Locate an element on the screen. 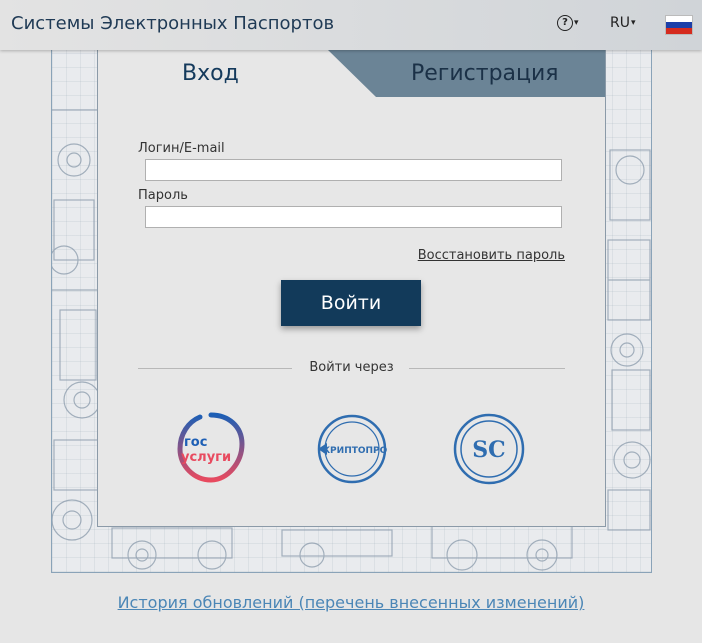 This screenshot has height=643, width=702. sc-login-button: SC is located at coordinates (489, 449).